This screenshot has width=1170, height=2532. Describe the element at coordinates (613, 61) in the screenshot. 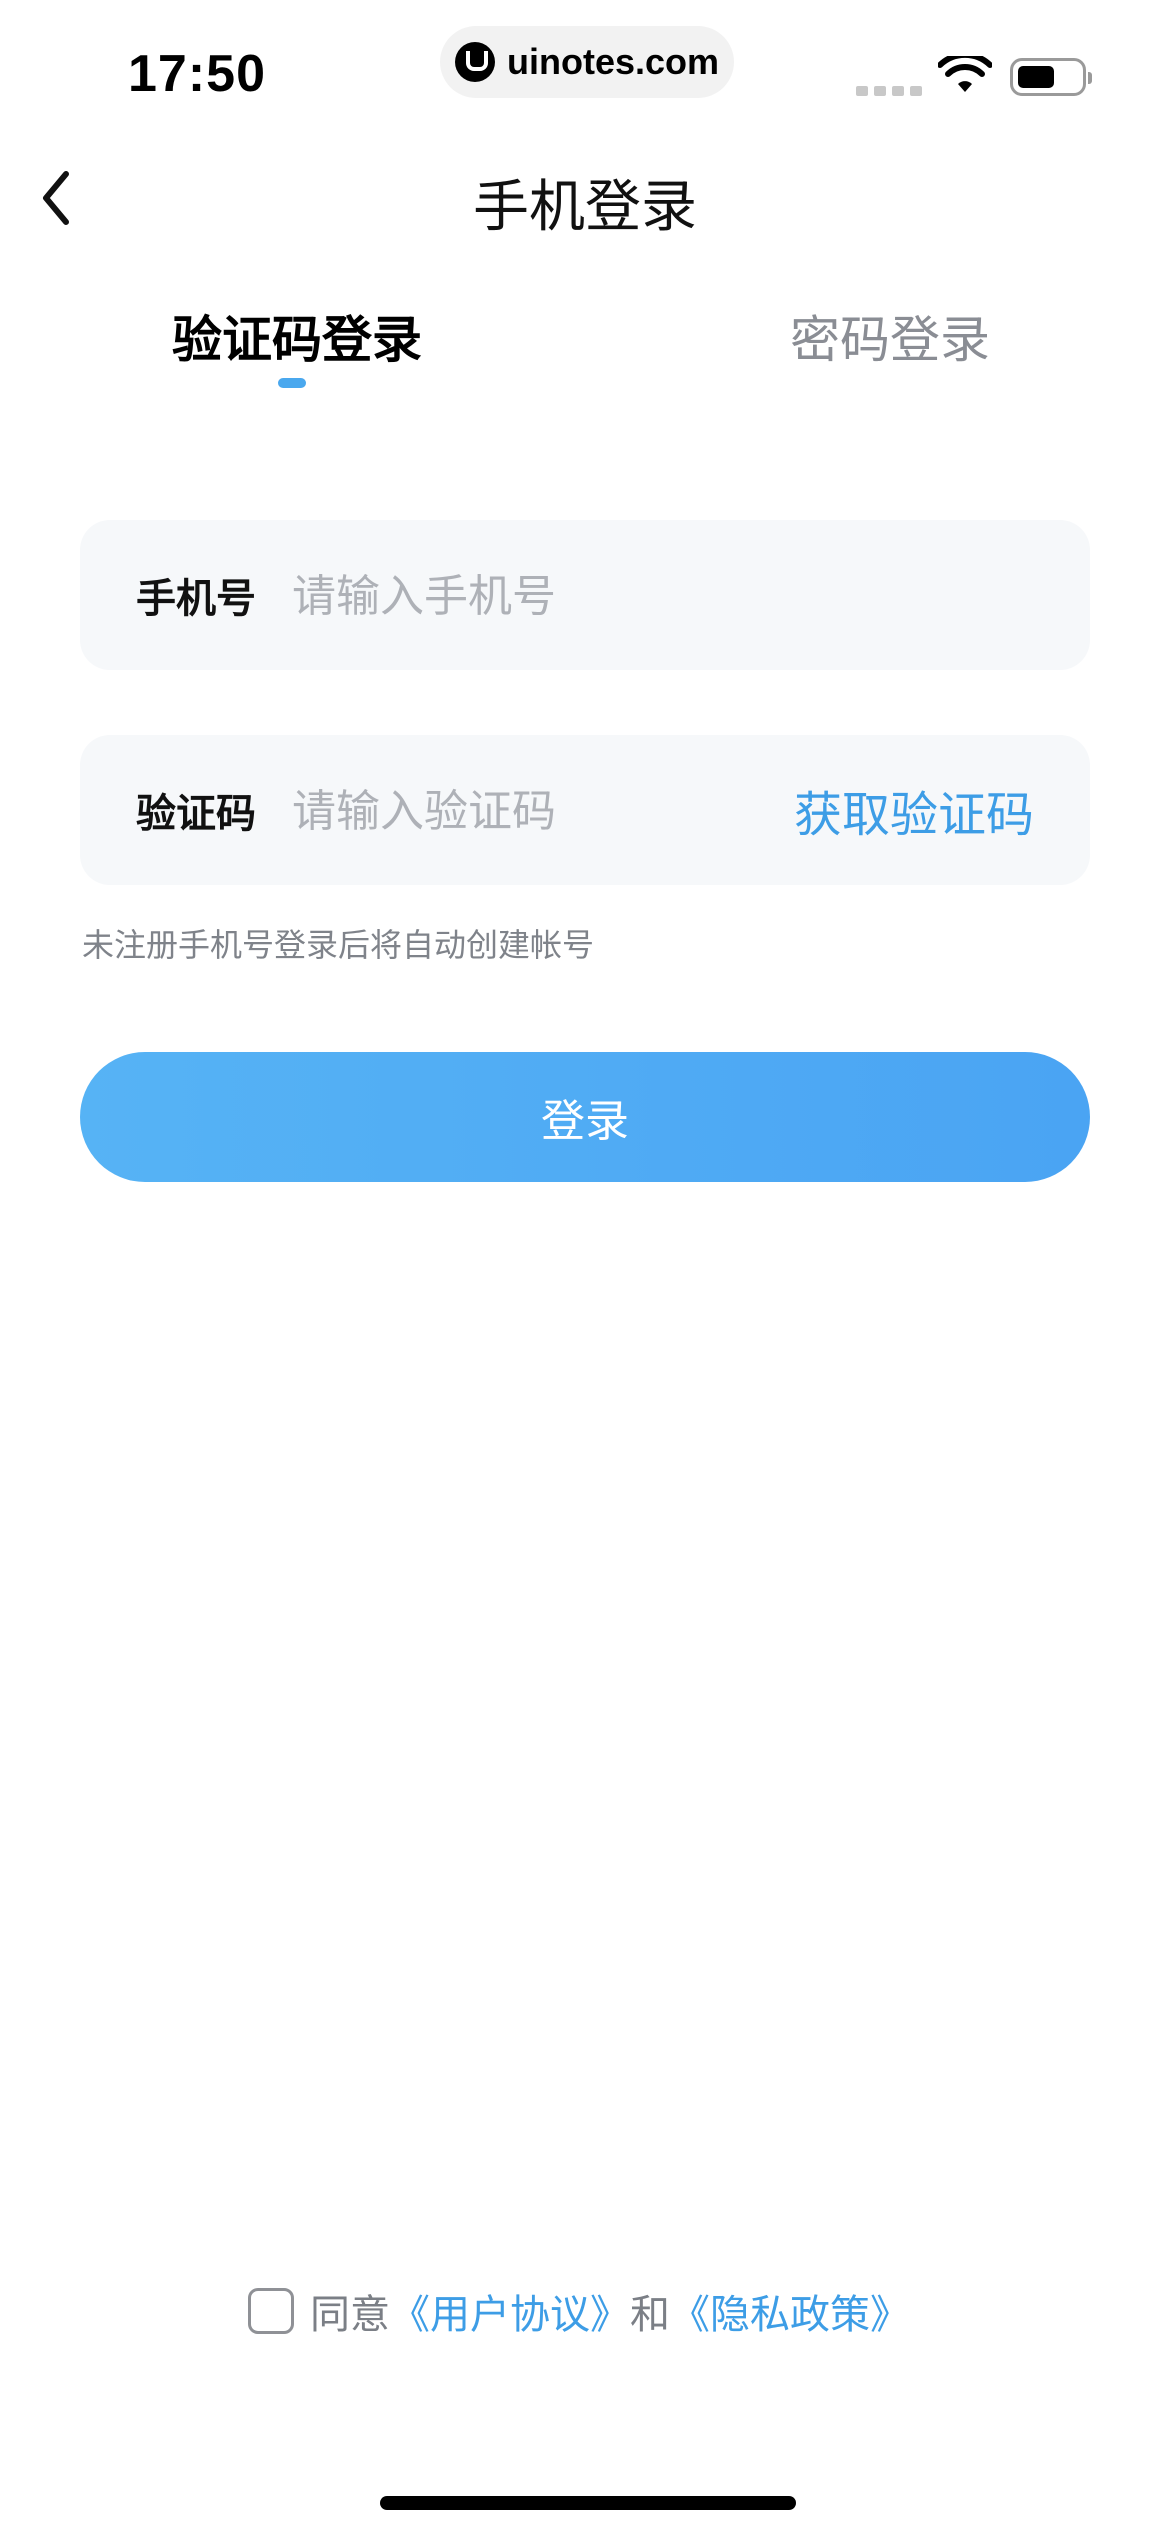

I see `url-text: uinotes.com` at that location.